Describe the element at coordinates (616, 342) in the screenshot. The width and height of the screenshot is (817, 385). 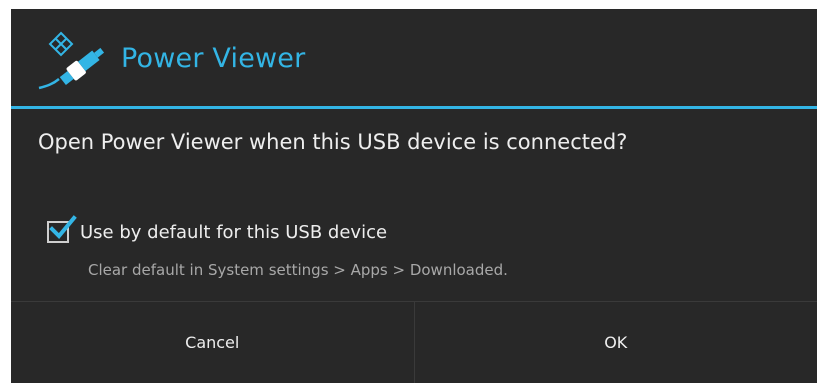
I see `ok-button: OK` at that location.